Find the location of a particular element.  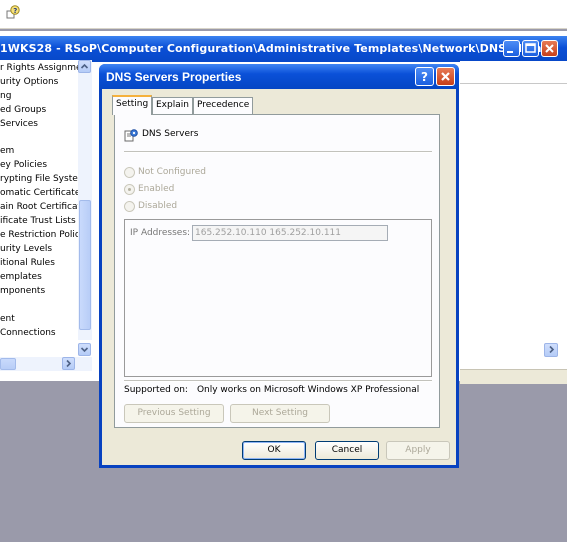

question-mark-icon: ? is located at coordinates (424, 77).